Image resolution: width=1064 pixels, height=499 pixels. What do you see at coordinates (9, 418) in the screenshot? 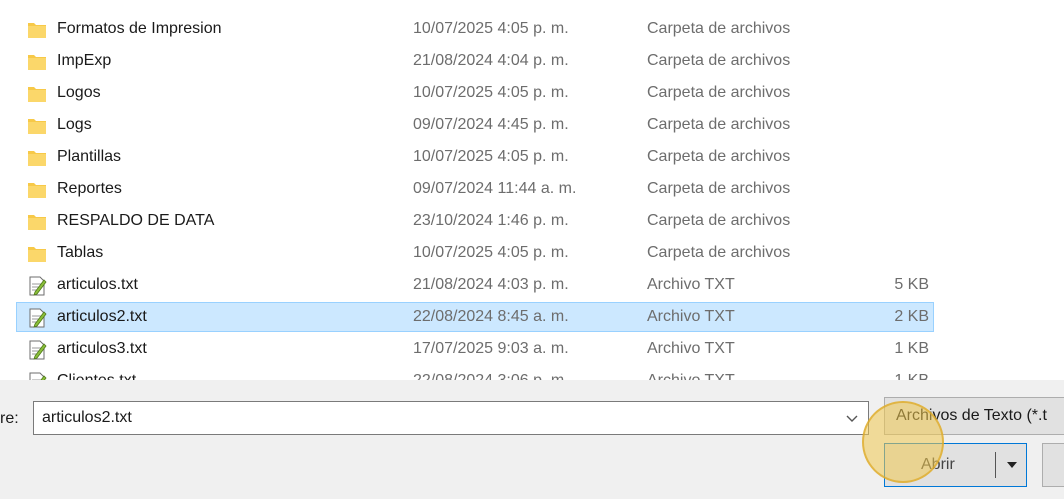
I see `file-name-label: re:` at bounding box center [9, 418].